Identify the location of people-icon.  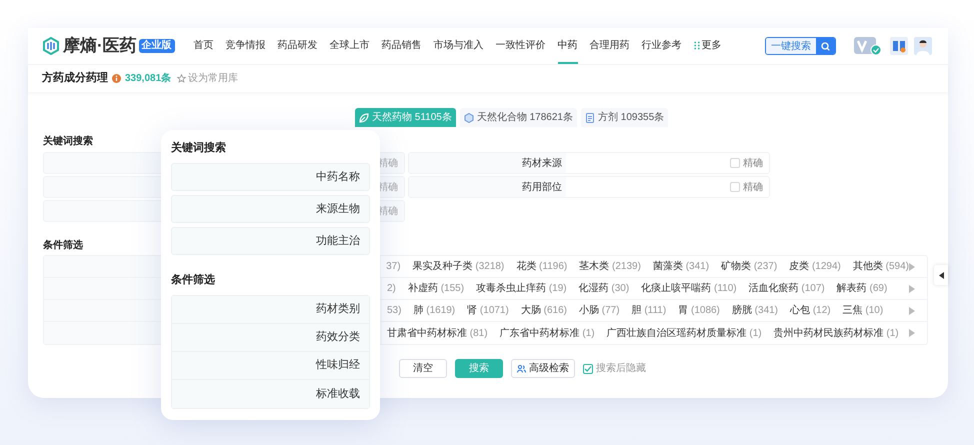
(521, 368).